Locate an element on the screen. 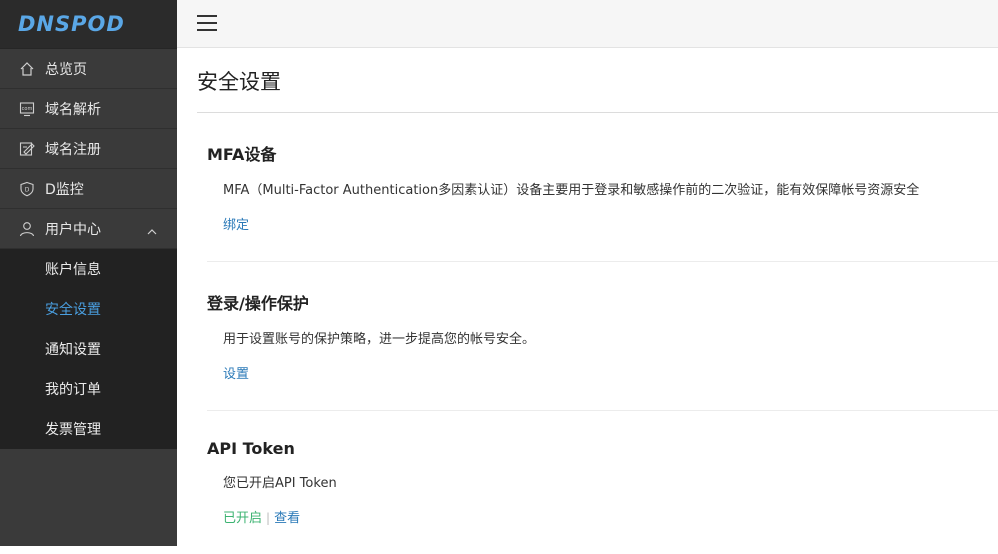 This screenshot has width=998, height=554. sidebar-subitem-account: 账户信息 is located at coordinates (88, 269).